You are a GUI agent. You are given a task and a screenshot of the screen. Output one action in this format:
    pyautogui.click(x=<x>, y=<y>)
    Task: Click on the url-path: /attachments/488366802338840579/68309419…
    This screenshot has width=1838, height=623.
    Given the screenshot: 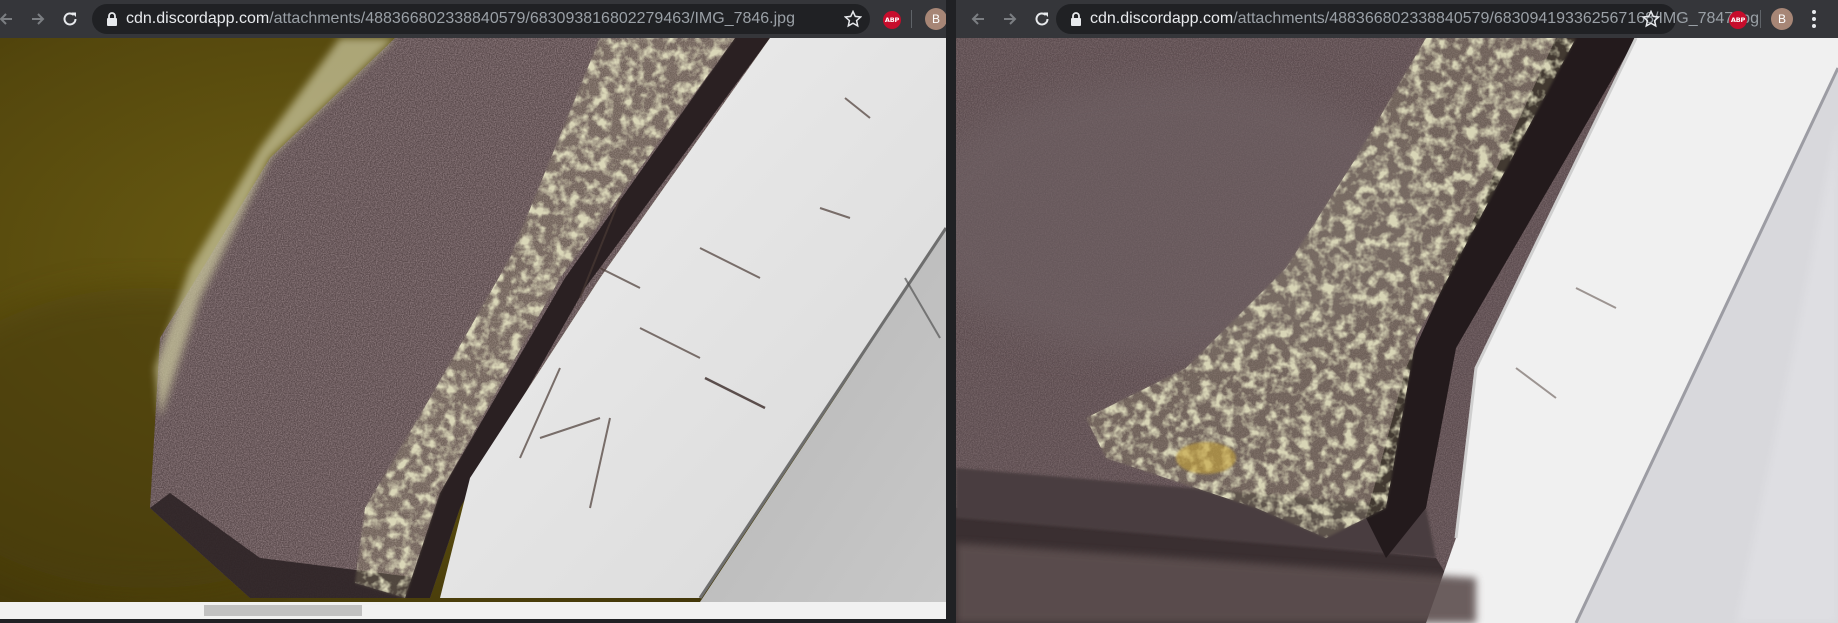 What is the action you would take?
    pyautogui.click(x=1496, y=18)
    